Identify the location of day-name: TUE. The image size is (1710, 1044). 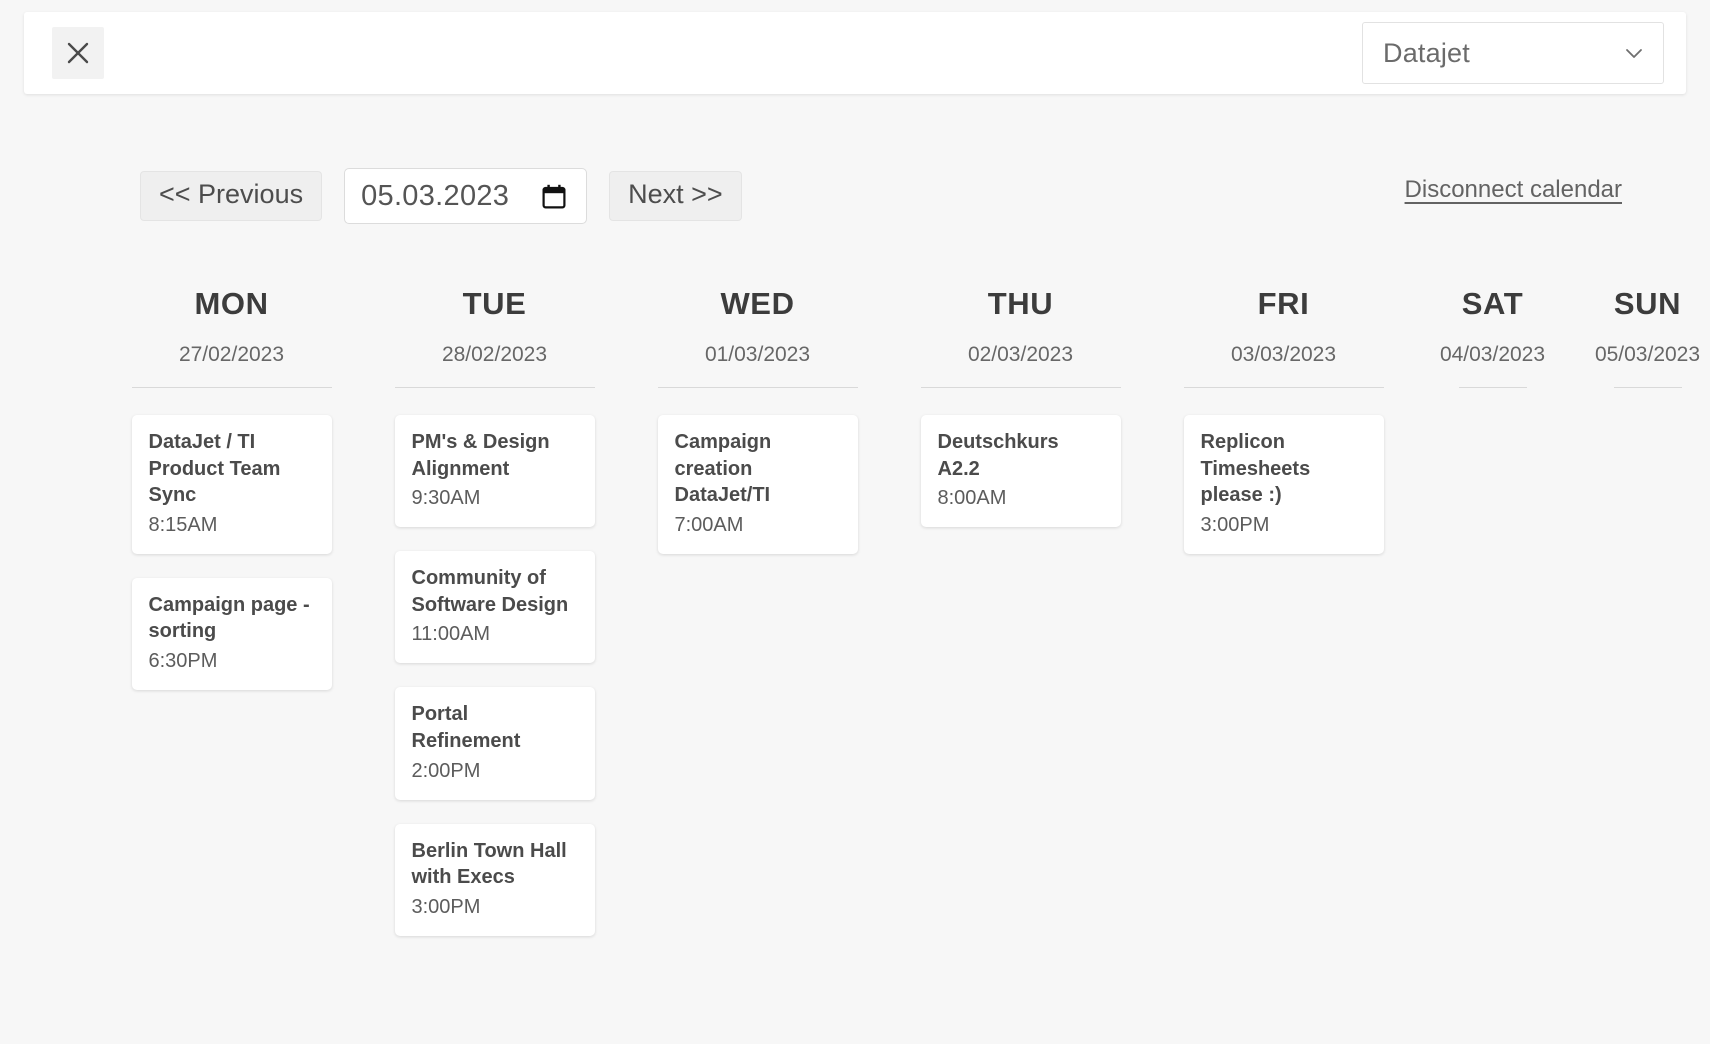
(494, 303).